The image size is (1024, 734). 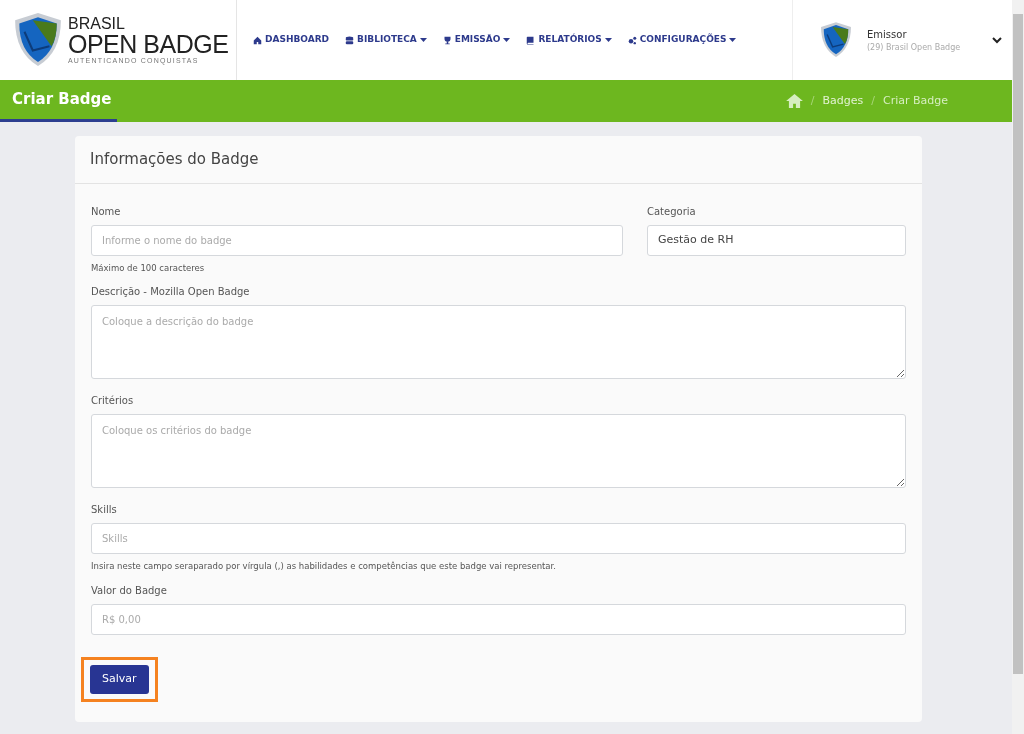 What do you see at coordinates (106, 211) in the screenshot?
I see `field-label: Nome` at bounding box center [106, 211].